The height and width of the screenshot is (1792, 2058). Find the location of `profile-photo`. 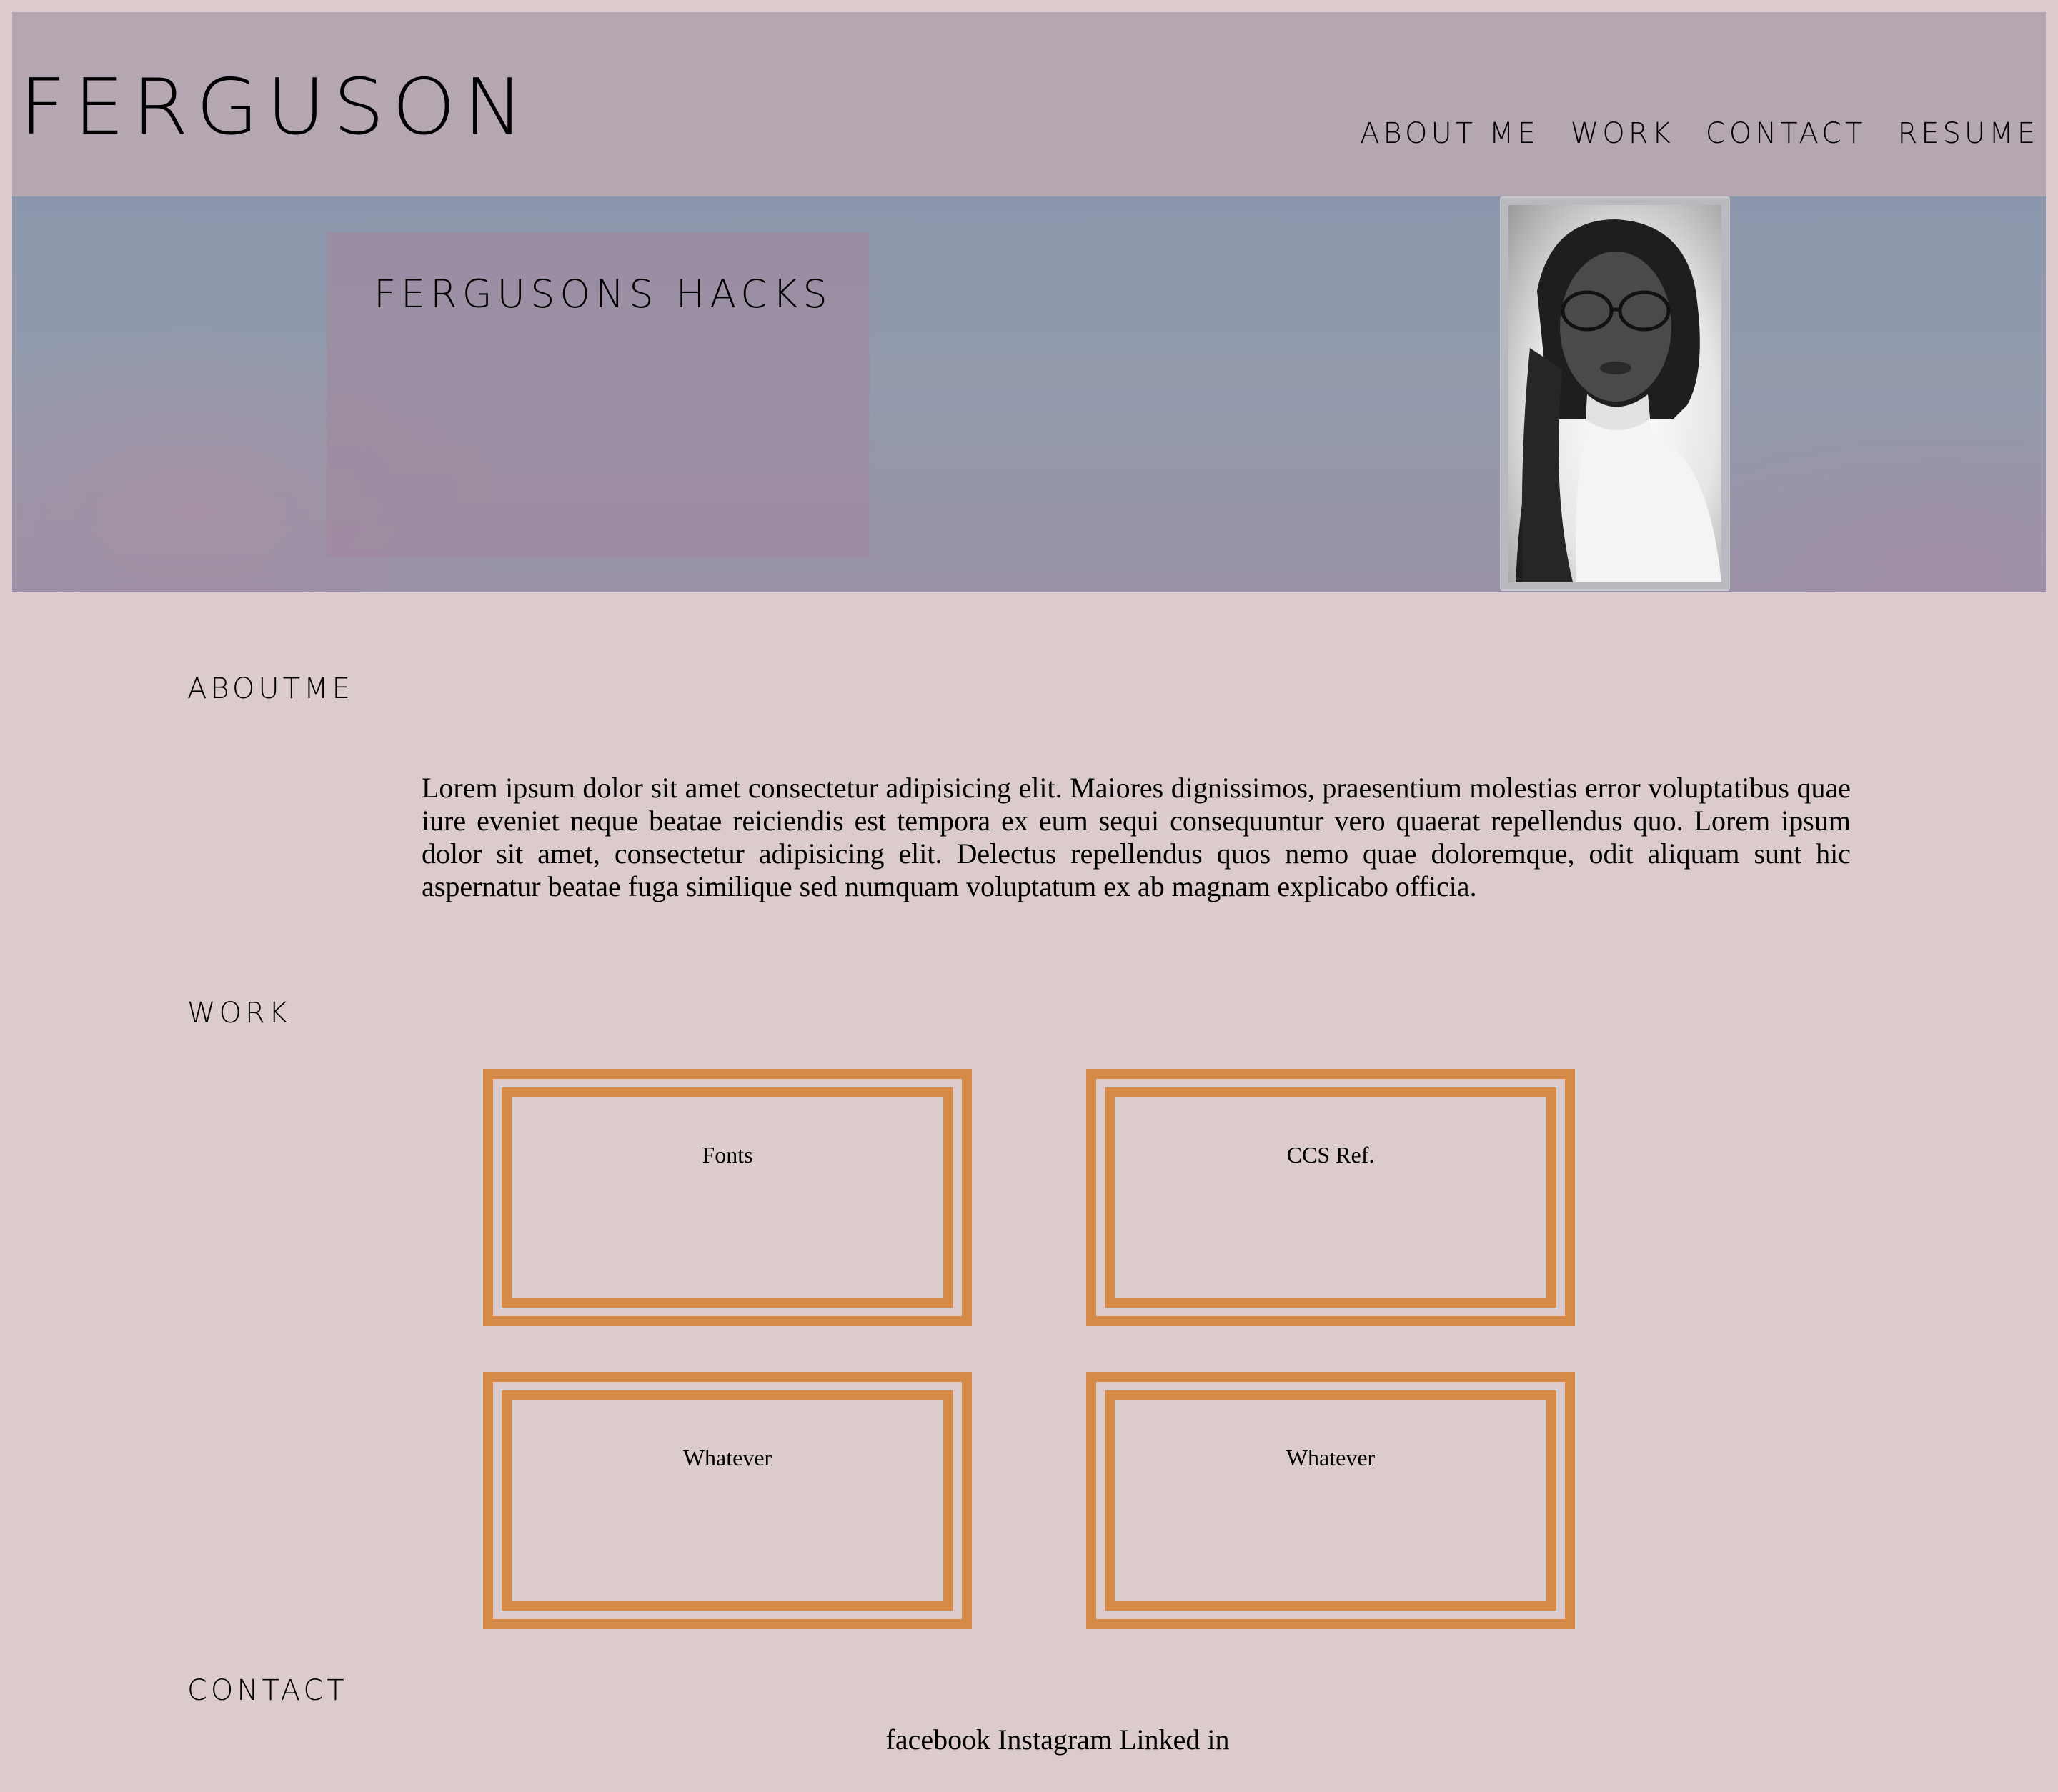

profile-photo is located at coordinates (1614, 393).